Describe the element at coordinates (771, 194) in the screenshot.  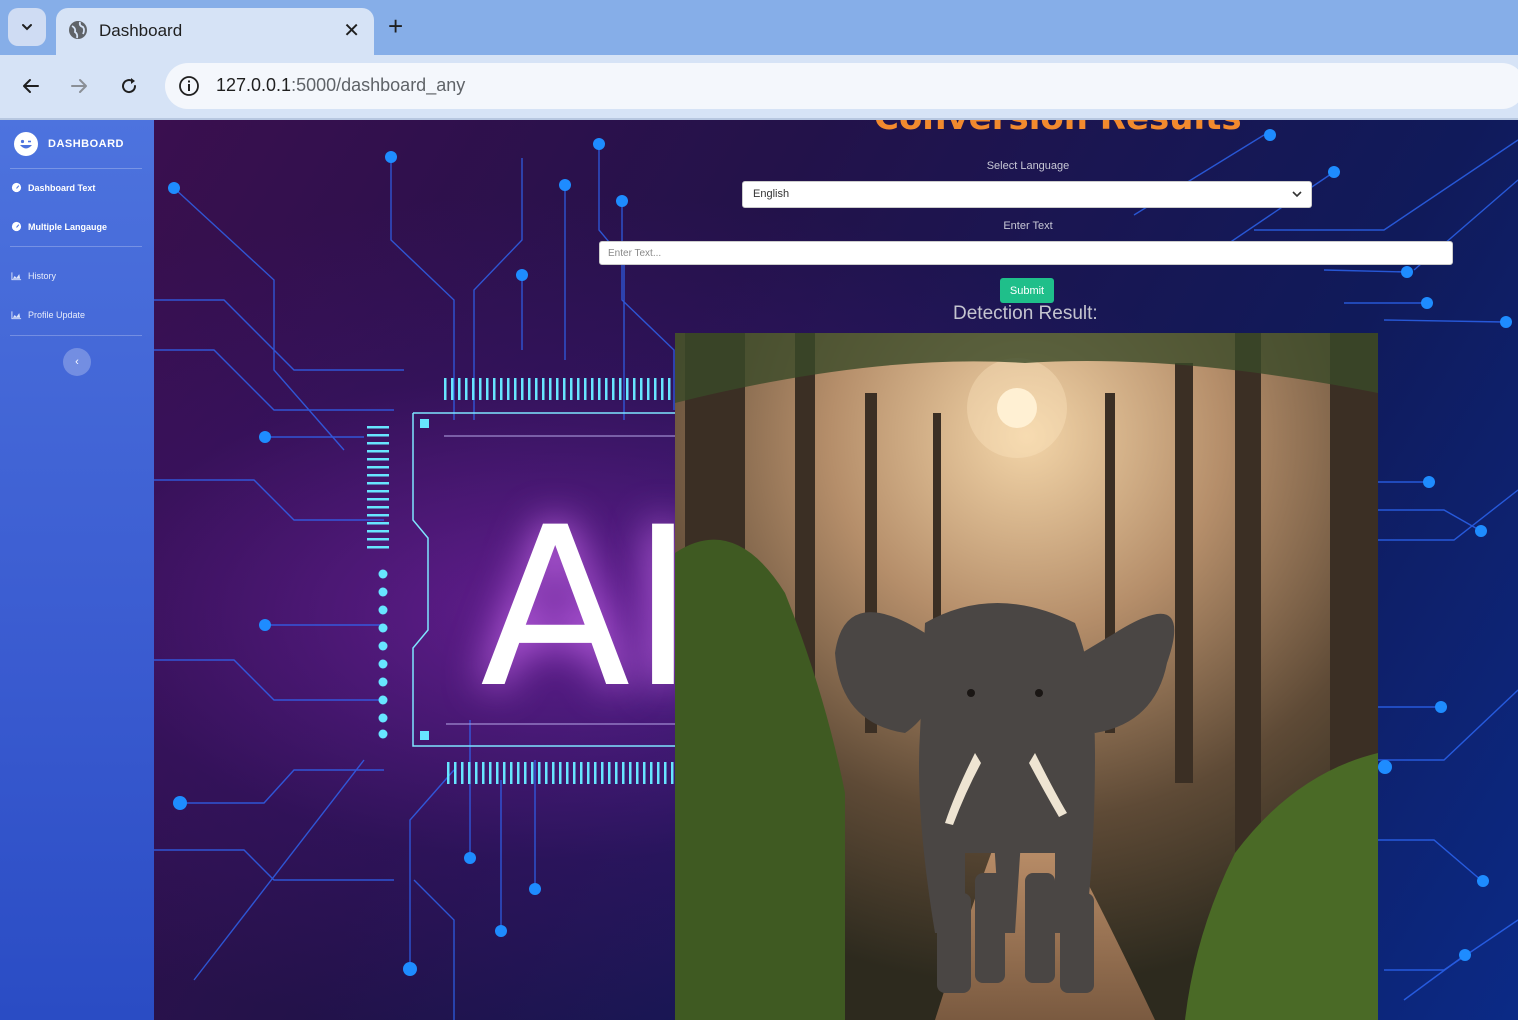
I see `language-select-value: English` at that location.